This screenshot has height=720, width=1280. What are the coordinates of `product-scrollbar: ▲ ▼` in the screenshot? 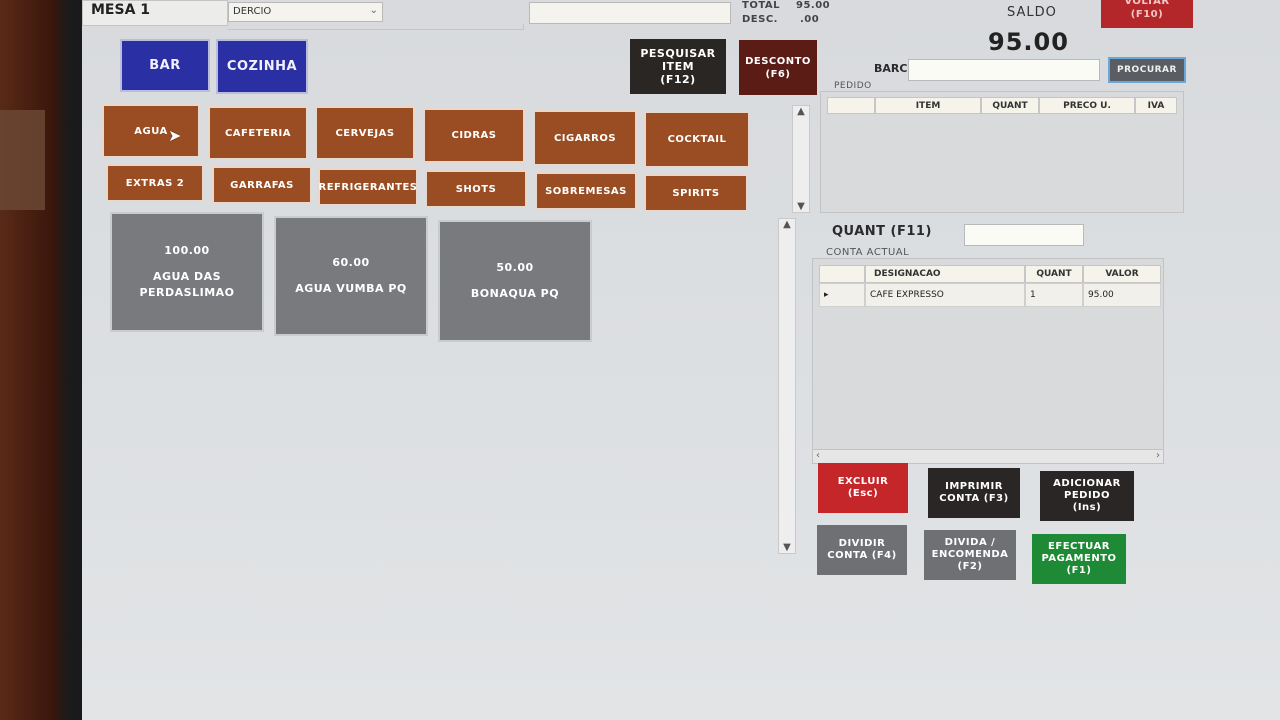 It's located at (787, 386).